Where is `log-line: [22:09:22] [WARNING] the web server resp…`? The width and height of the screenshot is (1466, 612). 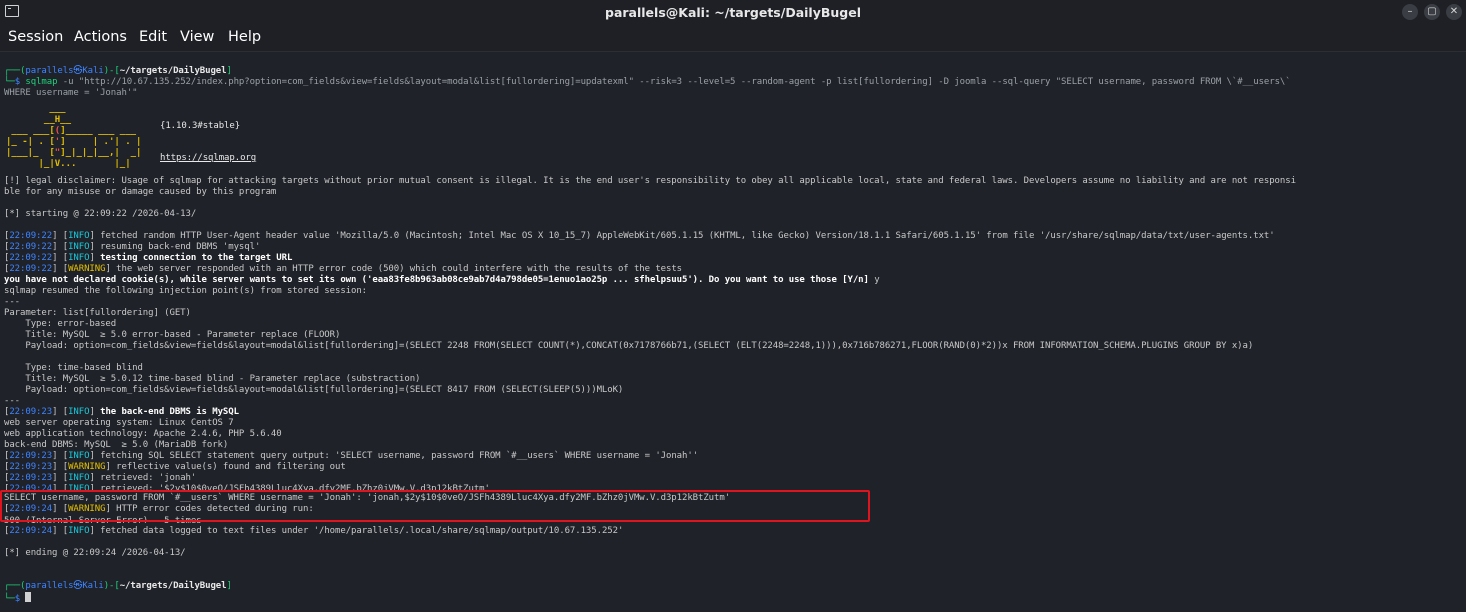 log-line: [22:09:22] [WARNING] the web server resp… is located at coordinates (343, 269).